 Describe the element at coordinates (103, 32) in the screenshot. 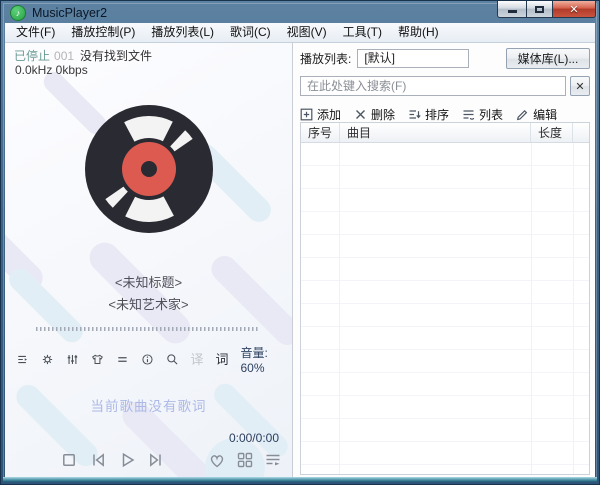

I see `menu-playback-control: 播放控制(P)` at that location.